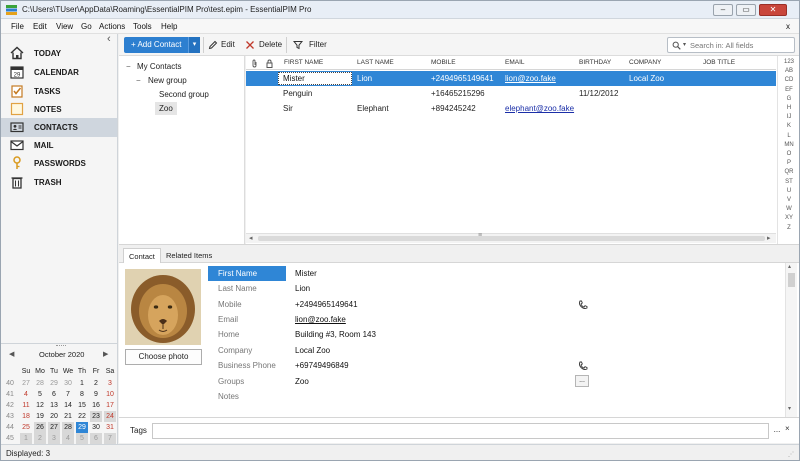 The image size is (800, 461). Describe the element at coordinates (769, 238) in the screenshot. I see `scroll-right-icon: ▸` at that location.